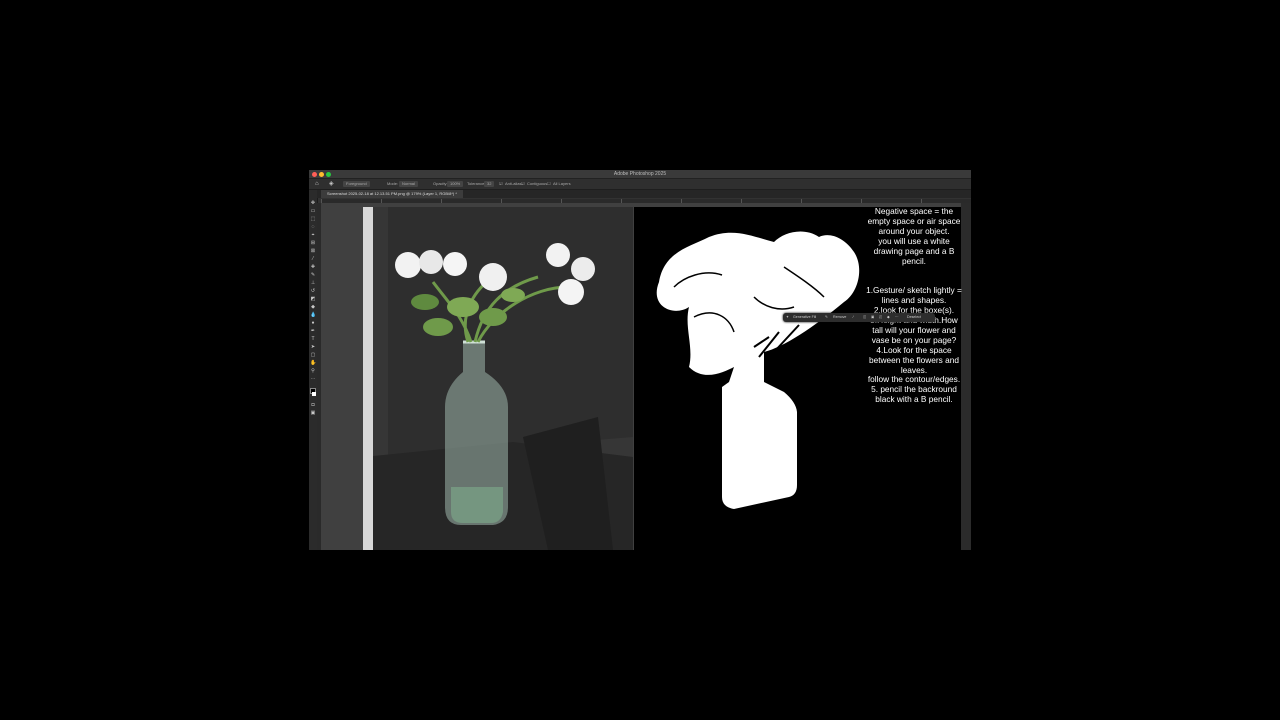  I want to click on blur-tool-icon: 💧, so click(313, 315).